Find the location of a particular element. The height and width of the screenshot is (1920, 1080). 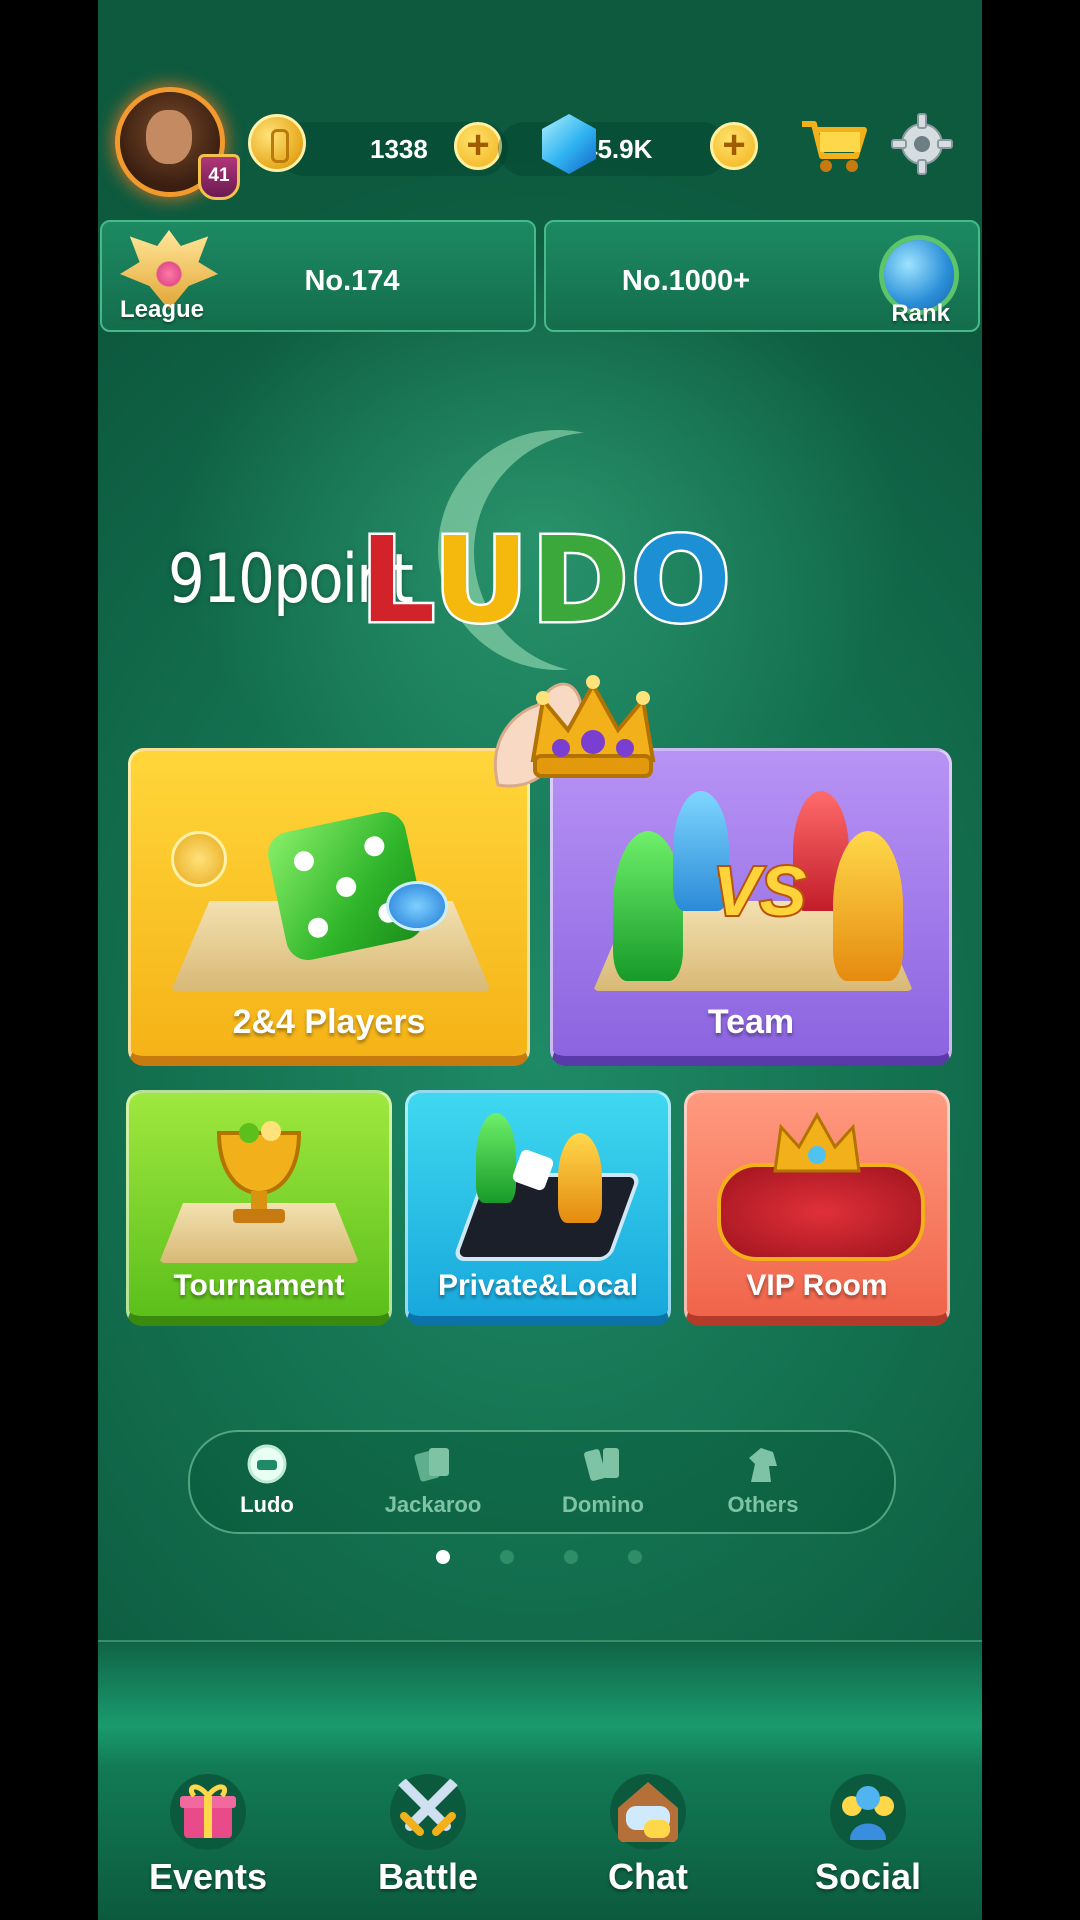

nav-chat: Chat is located at coordinates (648, 1846).